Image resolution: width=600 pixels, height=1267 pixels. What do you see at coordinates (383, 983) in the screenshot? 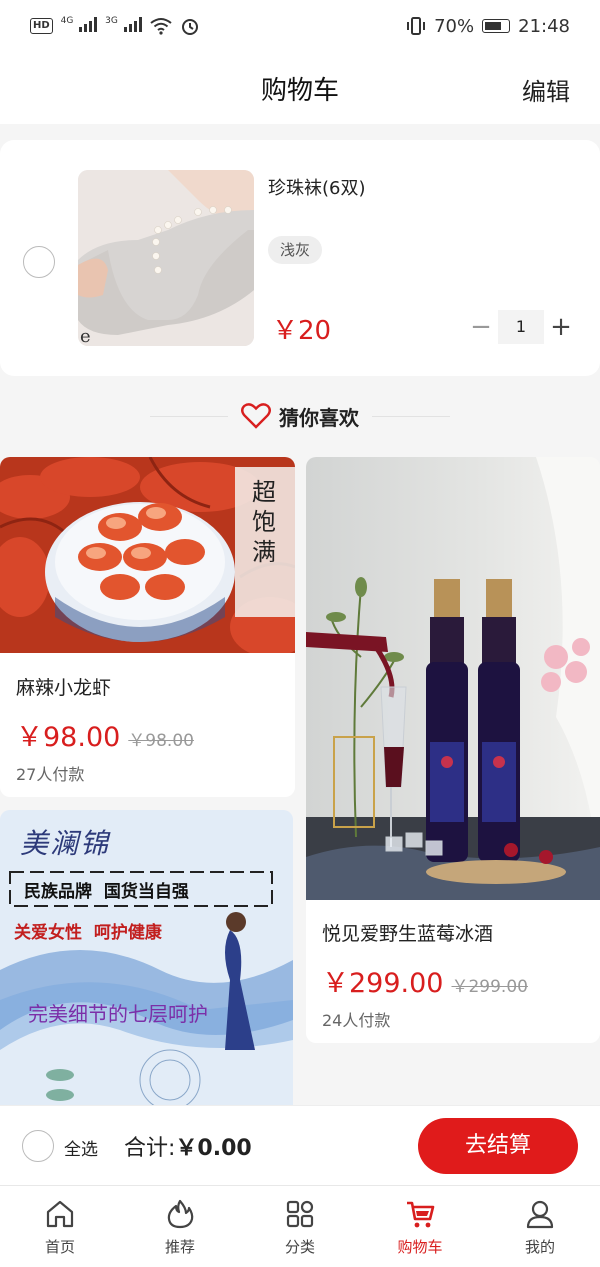
I see `product-price-current: ￥299.00` at bounding box center [383, 983].